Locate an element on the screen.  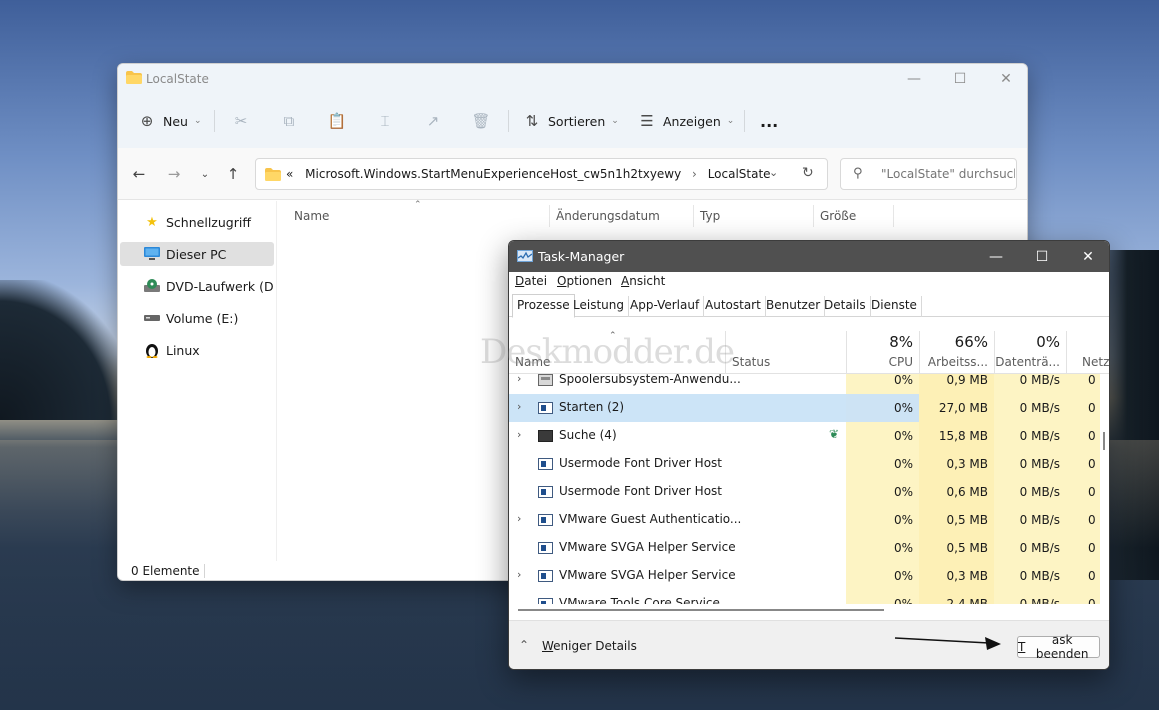
process-name: VMware Tools Core Service is located at coordinates (639, 600).